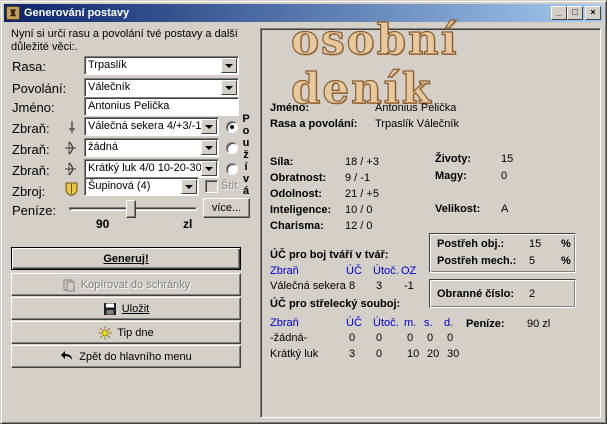 The width and height of the screenshot is (607, 424). What do you see at coordinates (72, 127) in the screenshot?
I see `sword-icon` at bounding box center [72, 127].